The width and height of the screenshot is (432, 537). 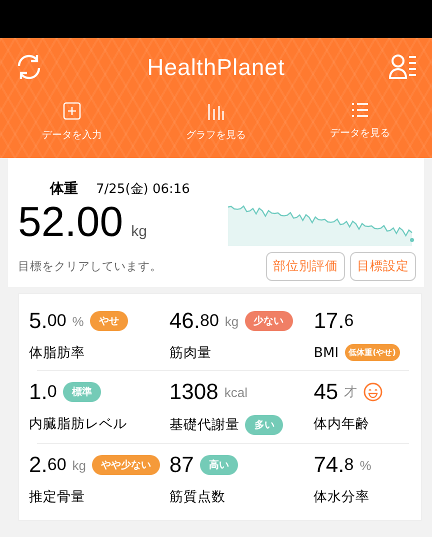 I want to click on metric-label: BMI, so click(x=326, y=352).